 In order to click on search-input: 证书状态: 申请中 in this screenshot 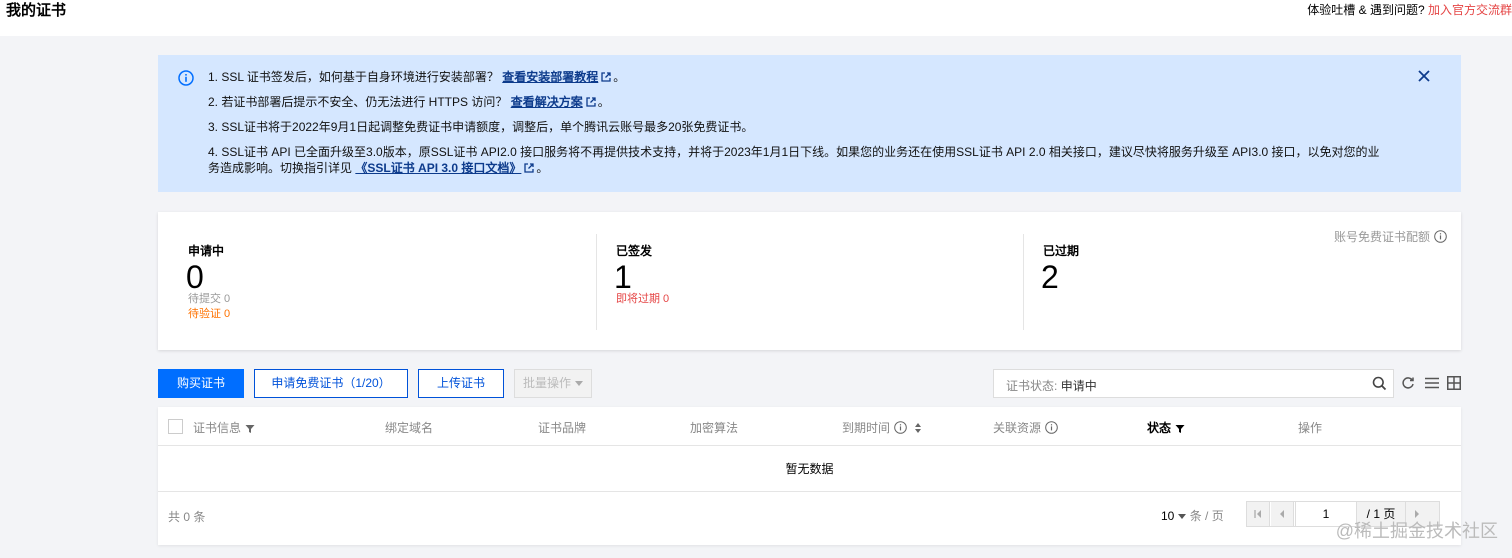, I will do `click(1193, 383)`.